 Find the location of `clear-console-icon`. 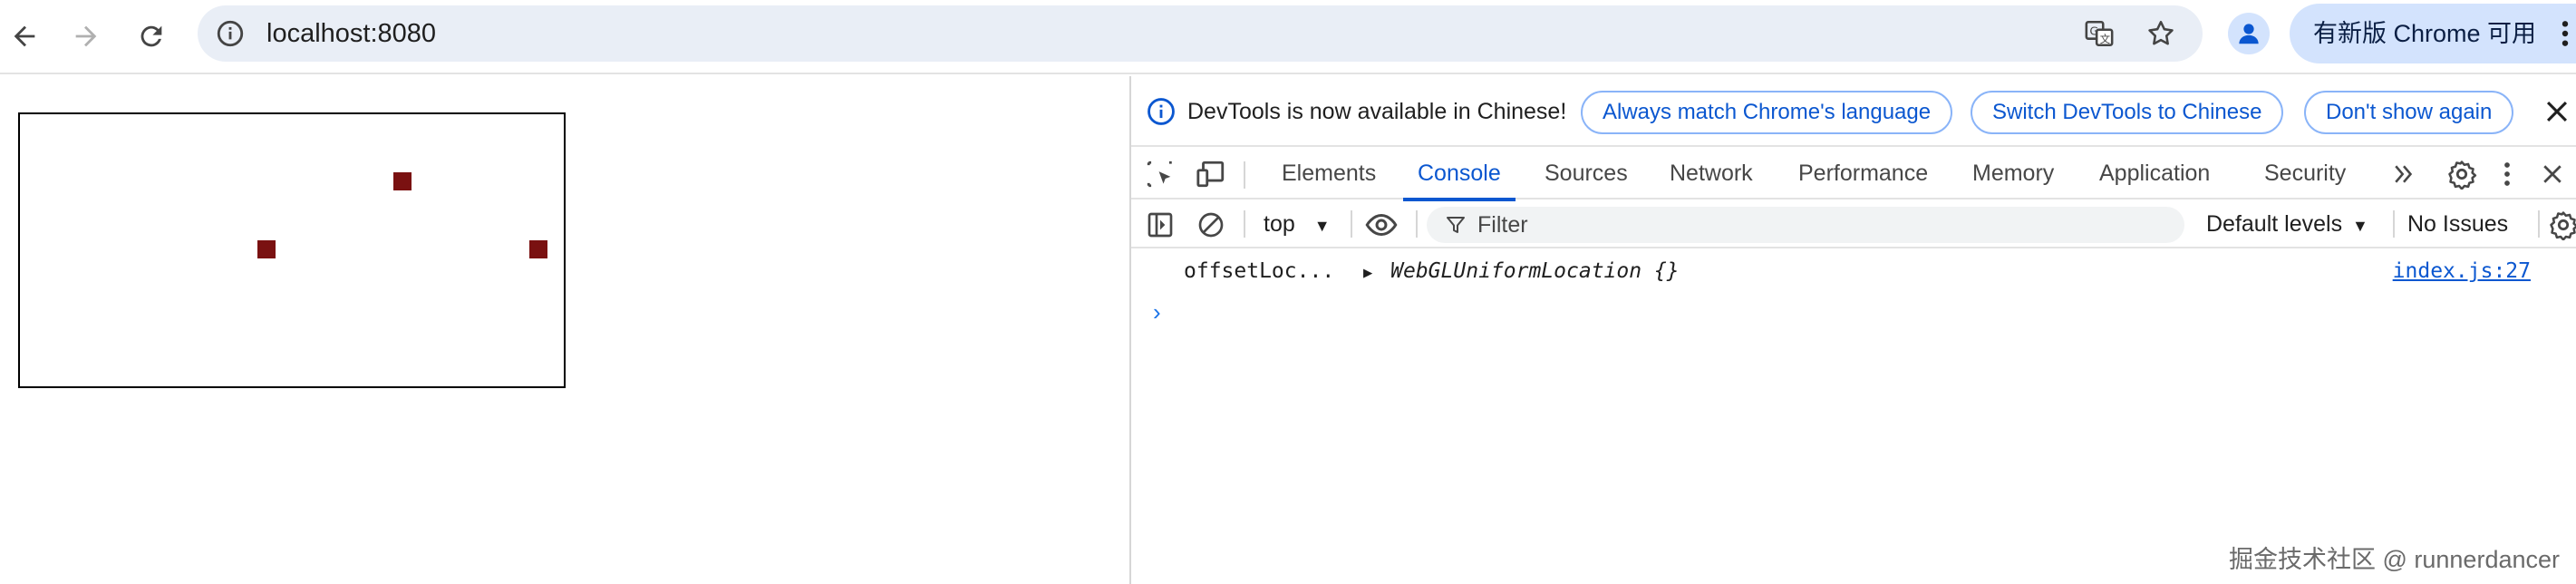

clear-console-icon is located at coordinates (1211, 225).